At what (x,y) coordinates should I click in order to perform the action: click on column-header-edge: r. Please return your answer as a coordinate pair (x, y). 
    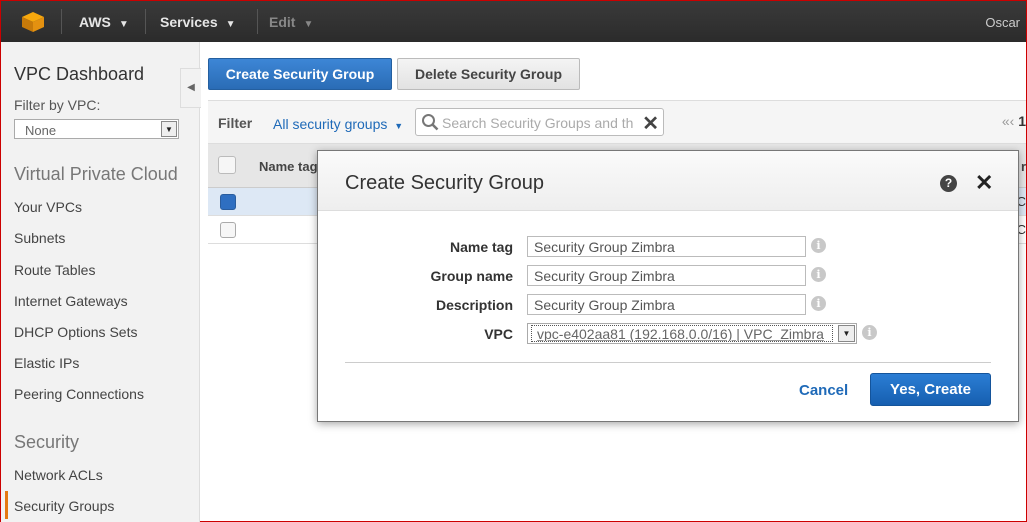
    Looking at the image, I should click on (1023, 166).